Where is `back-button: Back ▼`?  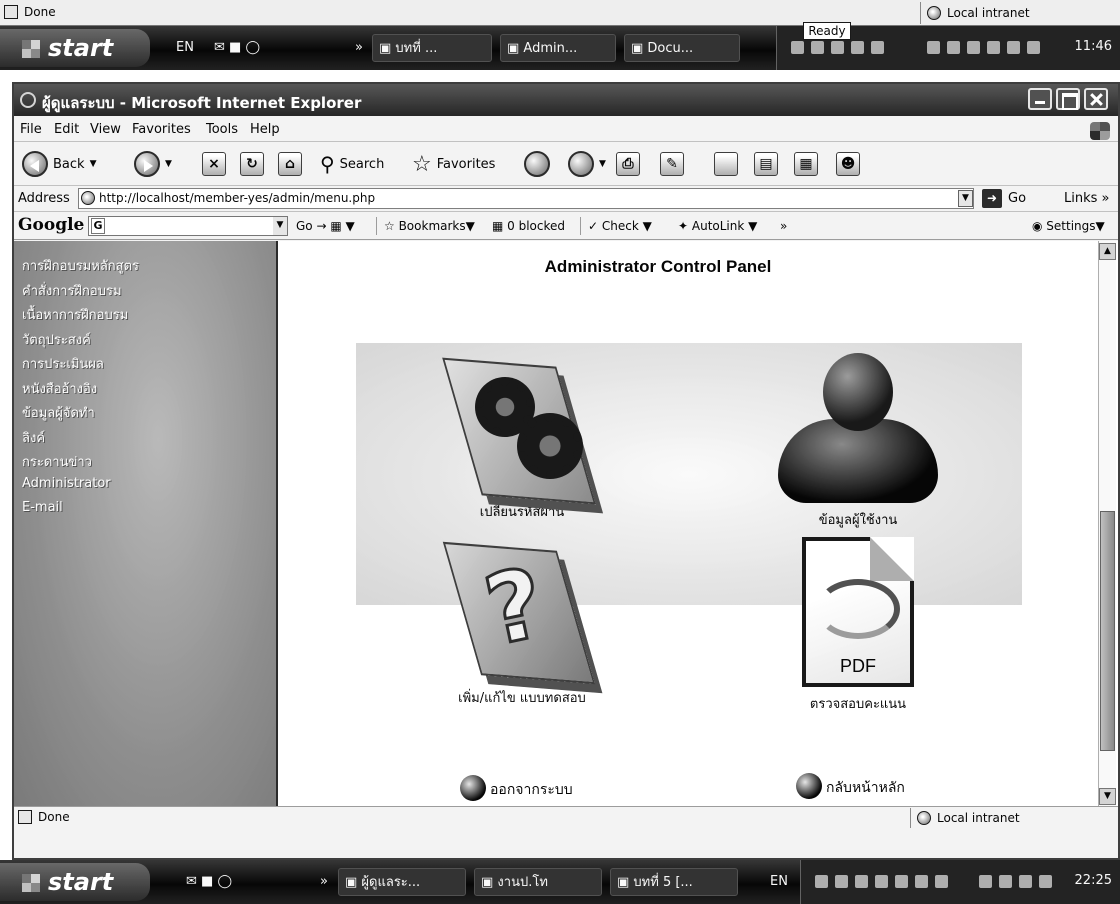 back-button: Back ▼ is located at coordinates (59, 164).